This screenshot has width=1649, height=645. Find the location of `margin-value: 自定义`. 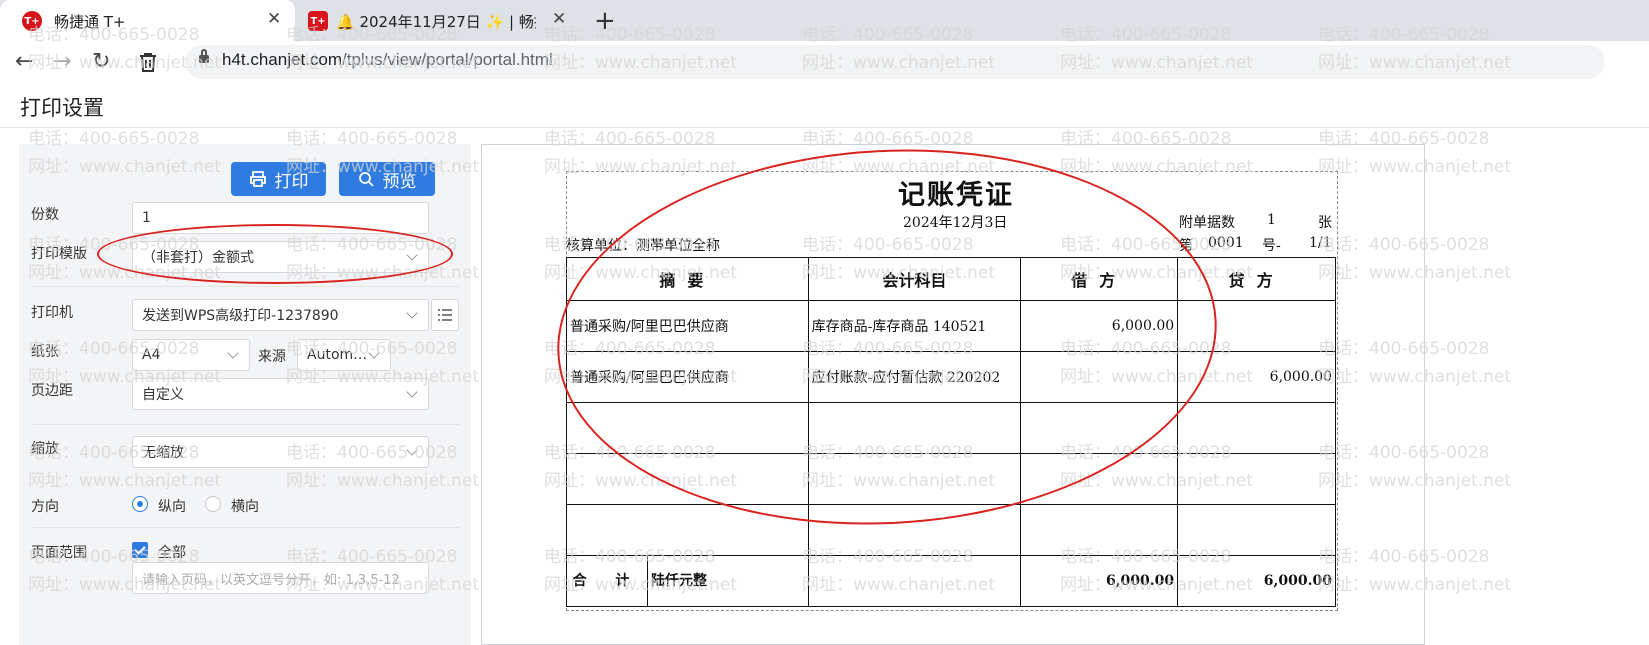

margin-value: 自定义 is located at coordinates (163, 395).